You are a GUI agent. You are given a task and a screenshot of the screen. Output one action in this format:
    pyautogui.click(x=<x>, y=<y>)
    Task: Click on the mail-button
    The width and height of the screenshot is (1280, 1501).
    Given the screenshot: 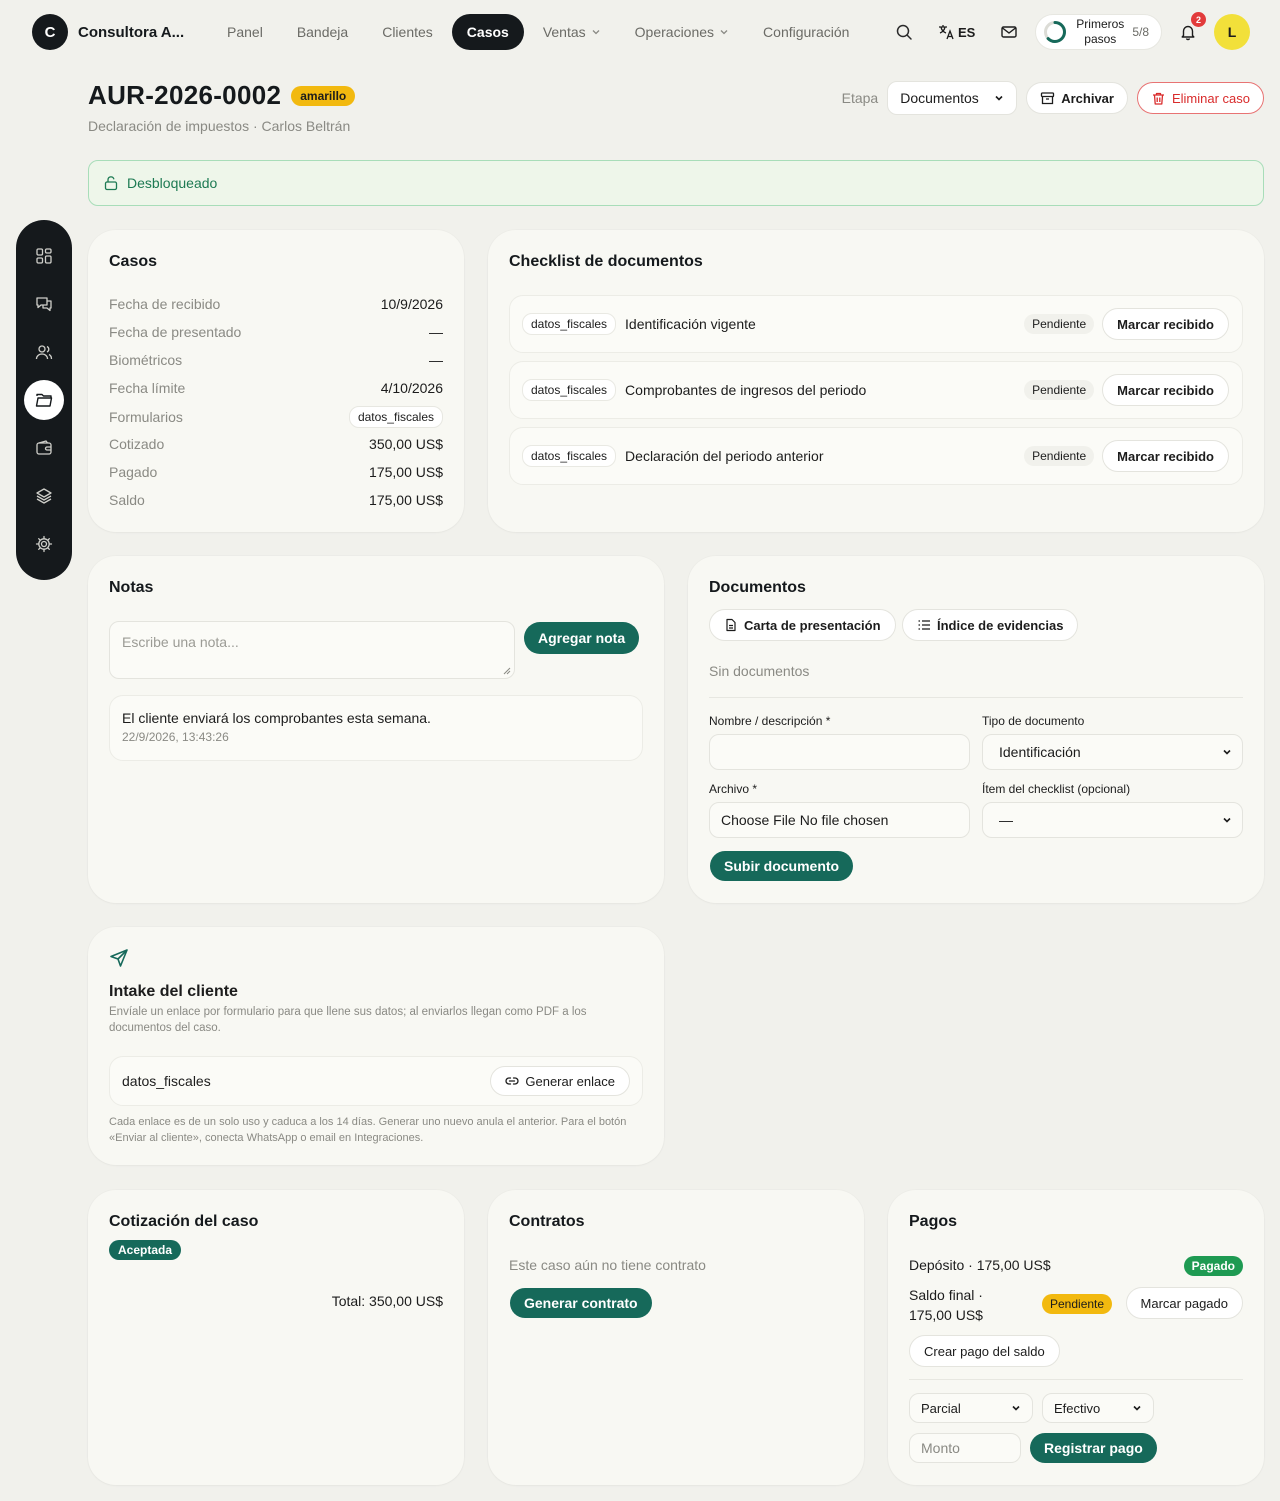 What is the action you would take?
    pyautogui.click(x=1009, y=32)
    